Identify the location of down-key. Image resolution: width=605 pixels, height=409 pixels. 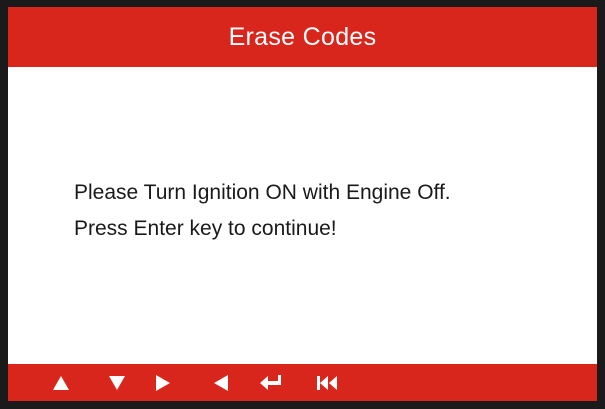
(117, 382).